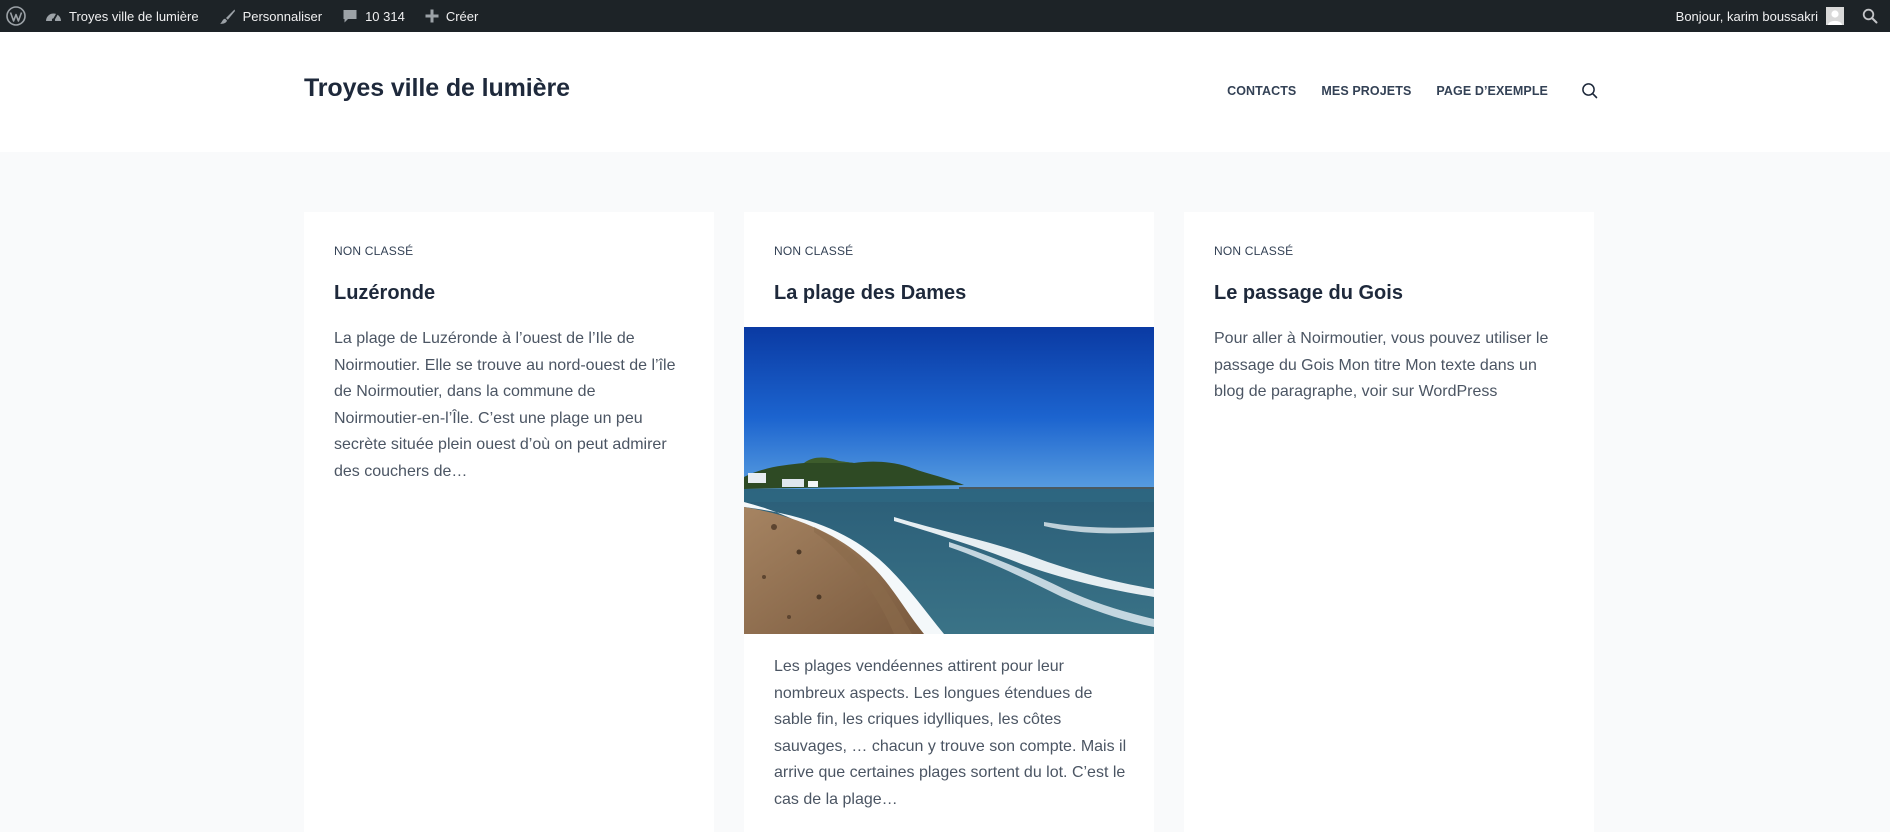 This screenshot has width=1890, height=832. I want to click on primary-navigation: CONTACTS MES PROJETS PAGE D’EXEMPLE, so click(1412, 90).